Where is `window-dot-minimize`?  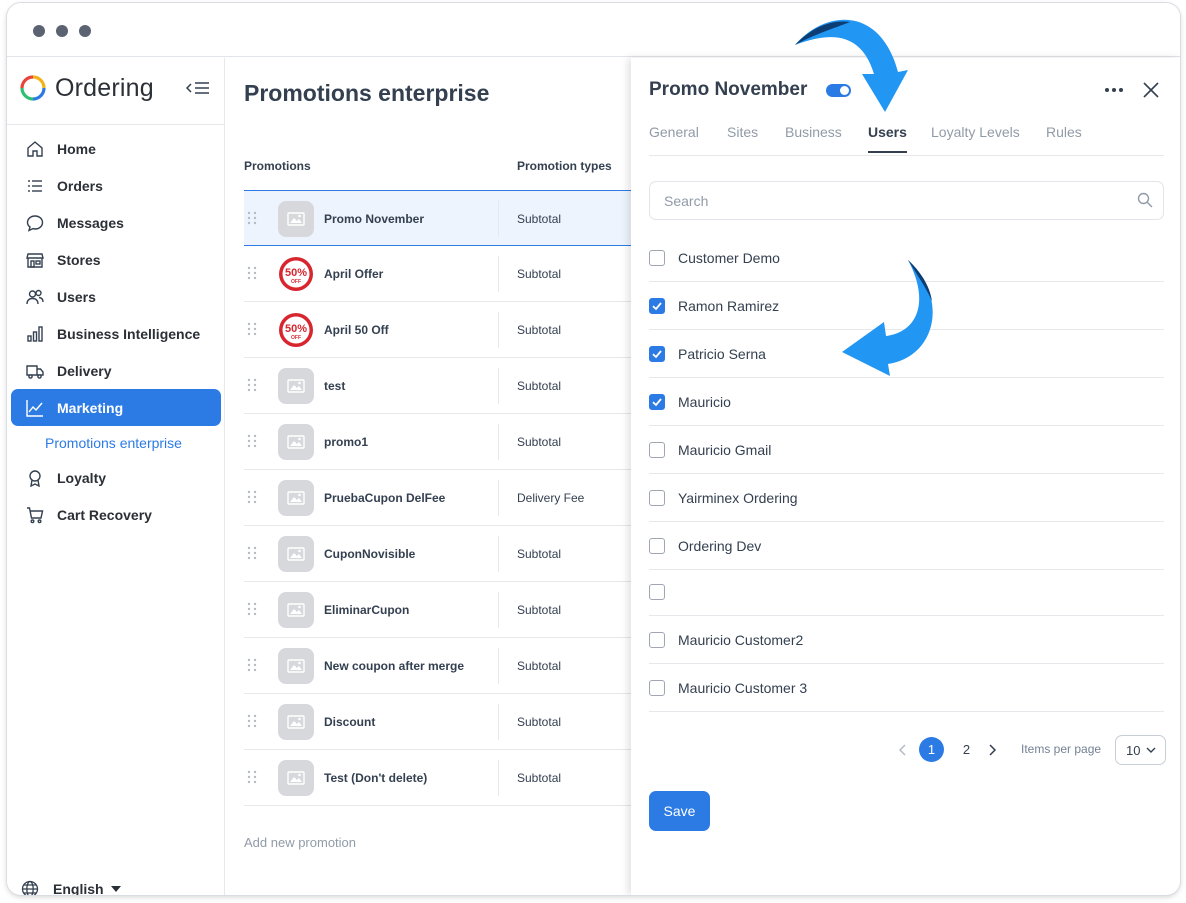
window-dot-minimize is located at coordinates (62, 31).